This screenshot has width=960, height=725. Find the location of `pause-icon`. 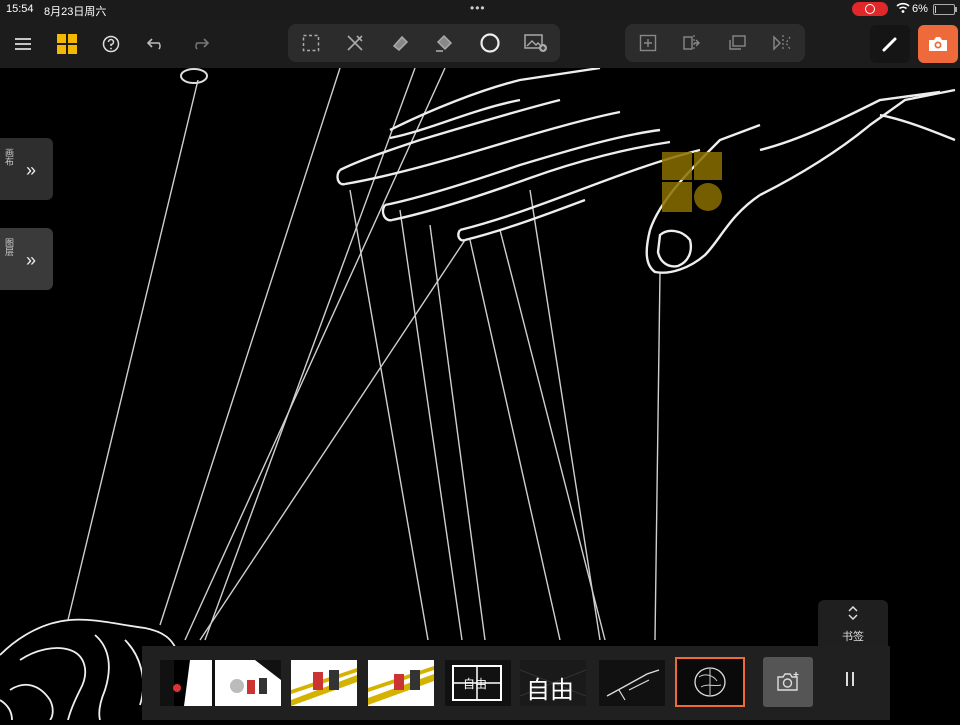

pause-icon is located at coordinates (850, 679).